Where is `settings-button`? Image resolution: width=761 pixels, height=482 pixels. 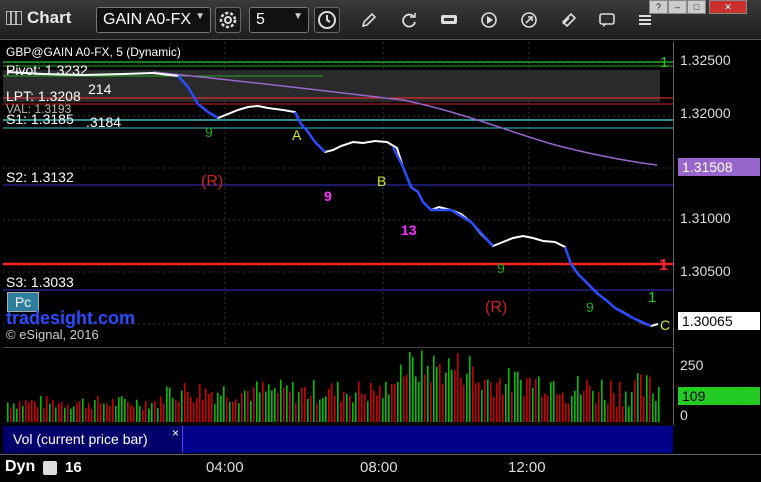 settings-button is located at coordinates (228, 20).